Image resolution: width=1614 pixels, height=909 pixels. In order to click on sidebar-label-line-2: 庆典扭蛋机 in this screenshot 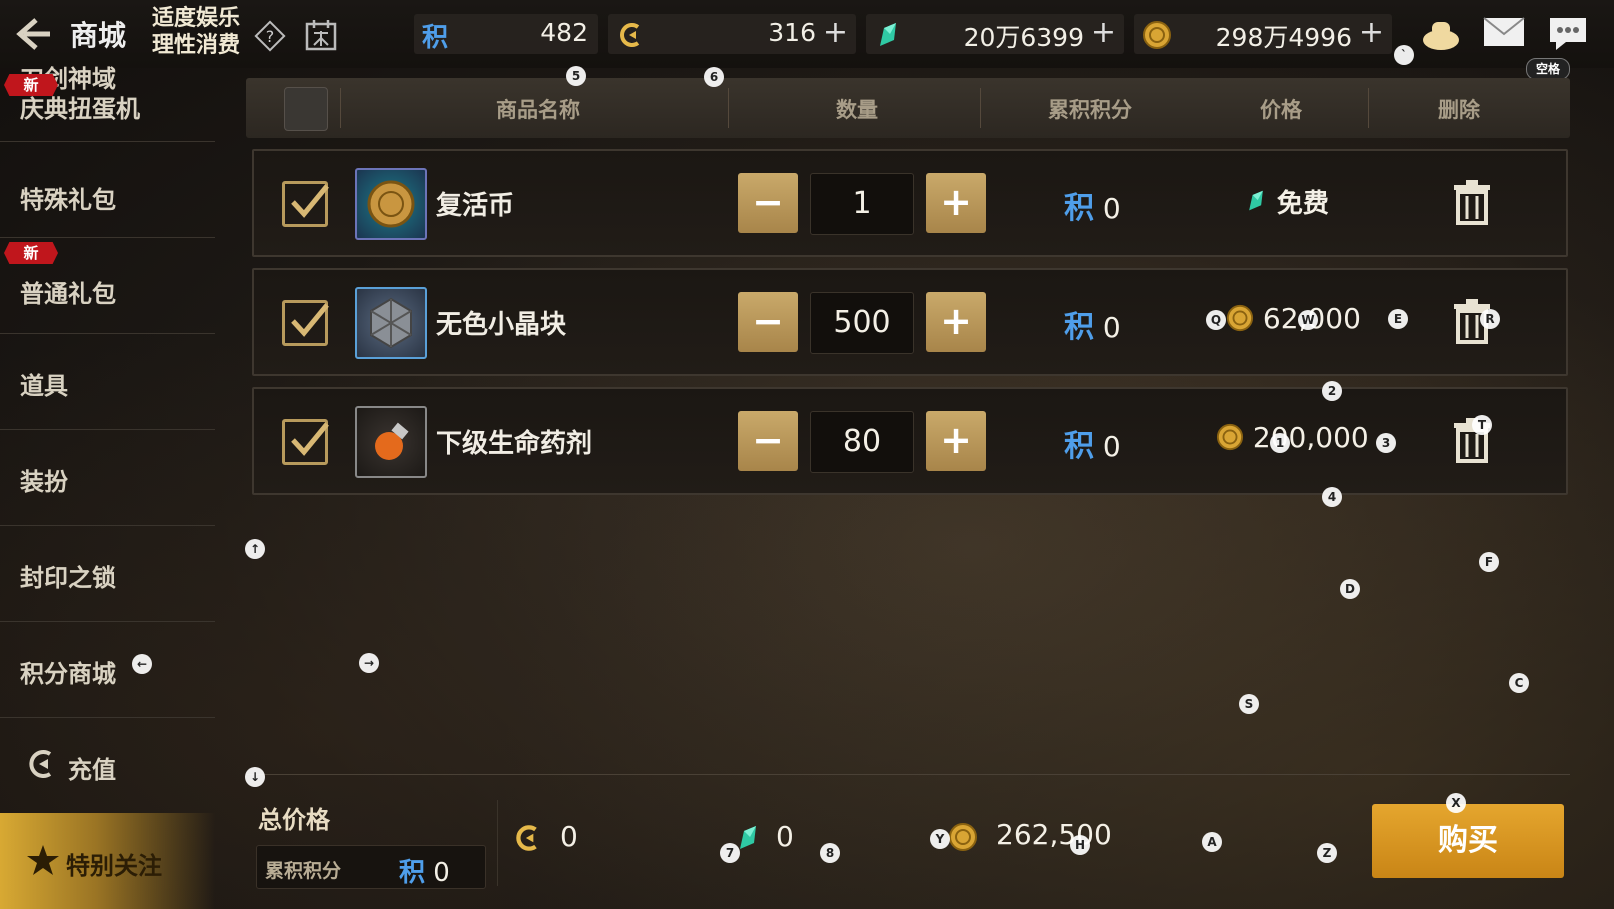, I will do `click(80, 109)`.